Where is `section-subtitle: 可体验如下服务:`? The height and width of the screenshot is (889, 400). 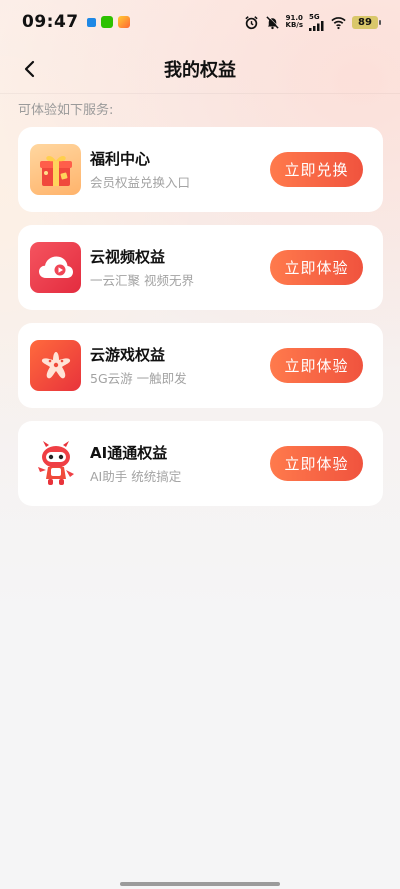
section-subtitle: 可体验如下服务: is located at coordinates (66, 110).